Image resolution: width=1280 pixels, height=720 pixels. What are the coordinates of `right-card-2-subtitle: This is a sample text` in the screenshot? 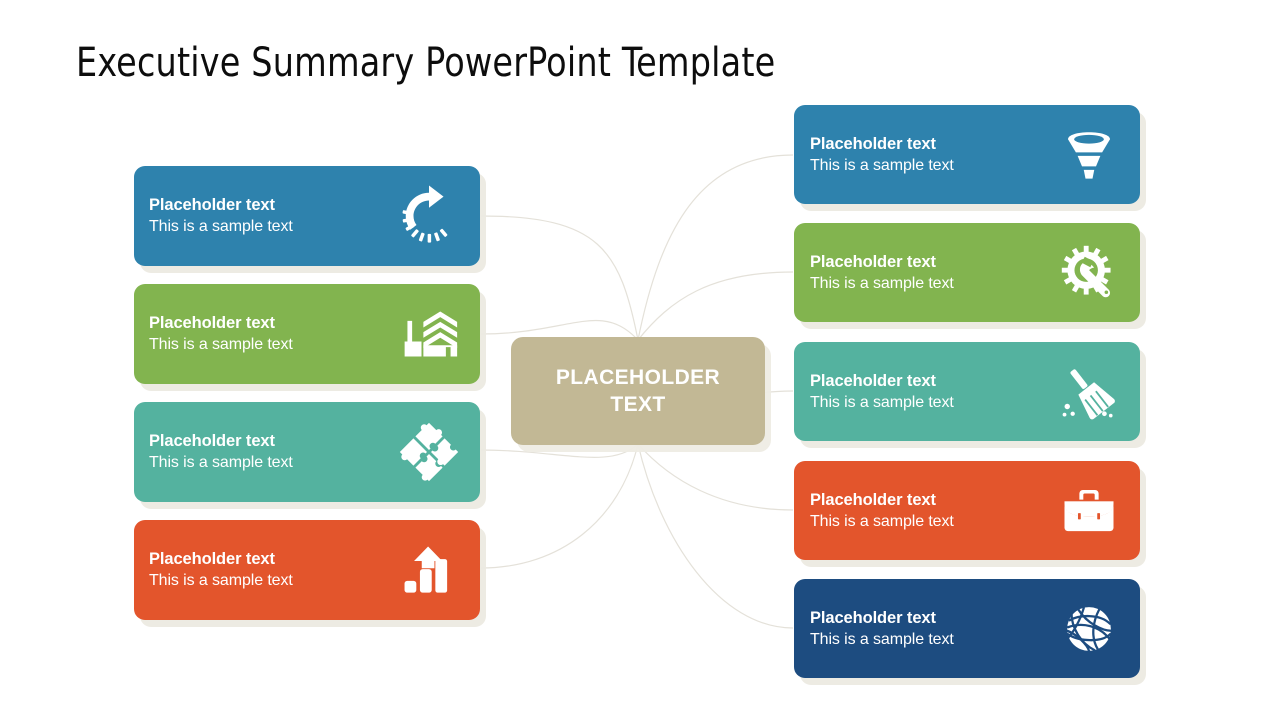 It's located at (882, 283).